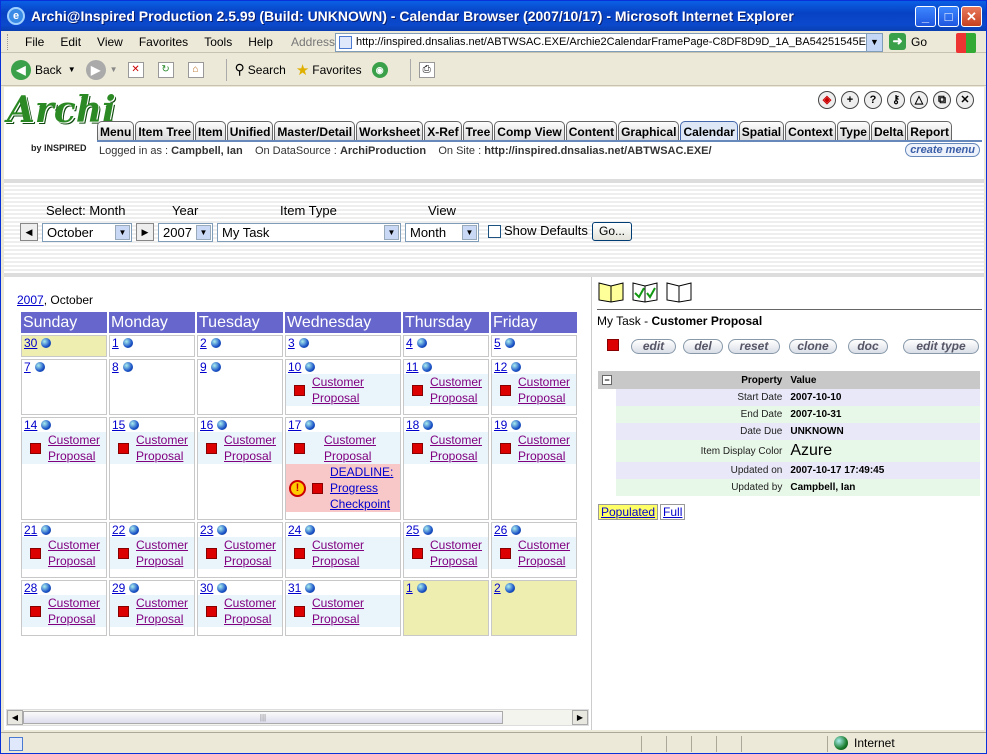 This screenshot has width=987, height=754. I want to click on doc-button: doc, so click(868, 346).